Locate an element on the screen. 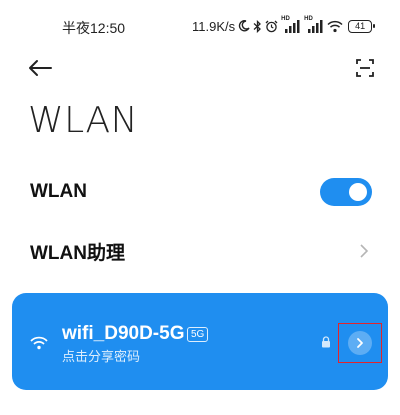 The width and height of the screenshot is (400, 415). signal-1-label: HD is located at coordinates (285, 19).